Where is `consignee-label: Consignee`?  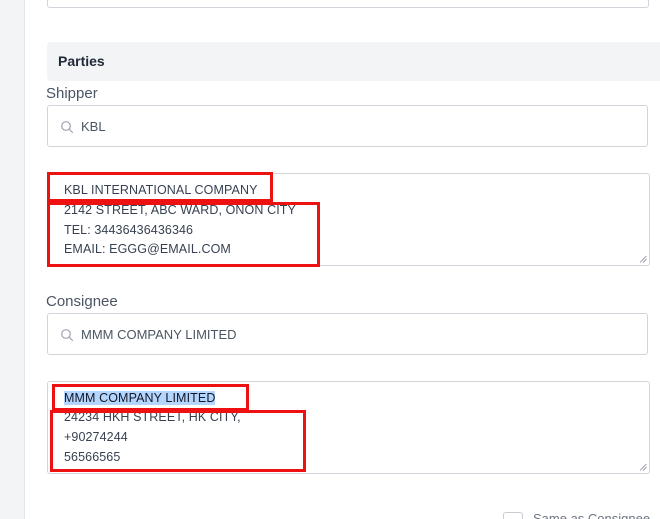 consignee-label: Consignee is located at coordinates (82, 301).